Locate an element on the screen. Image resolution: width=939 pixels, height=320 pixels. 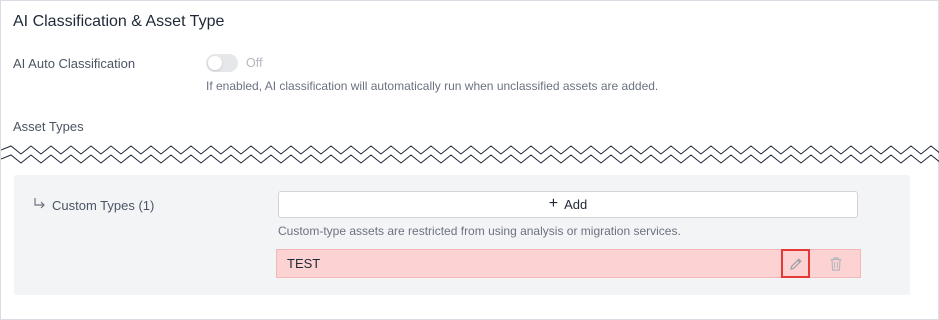
auto-classification-label: AI Auto Classification is located at coordinates (74, 63).